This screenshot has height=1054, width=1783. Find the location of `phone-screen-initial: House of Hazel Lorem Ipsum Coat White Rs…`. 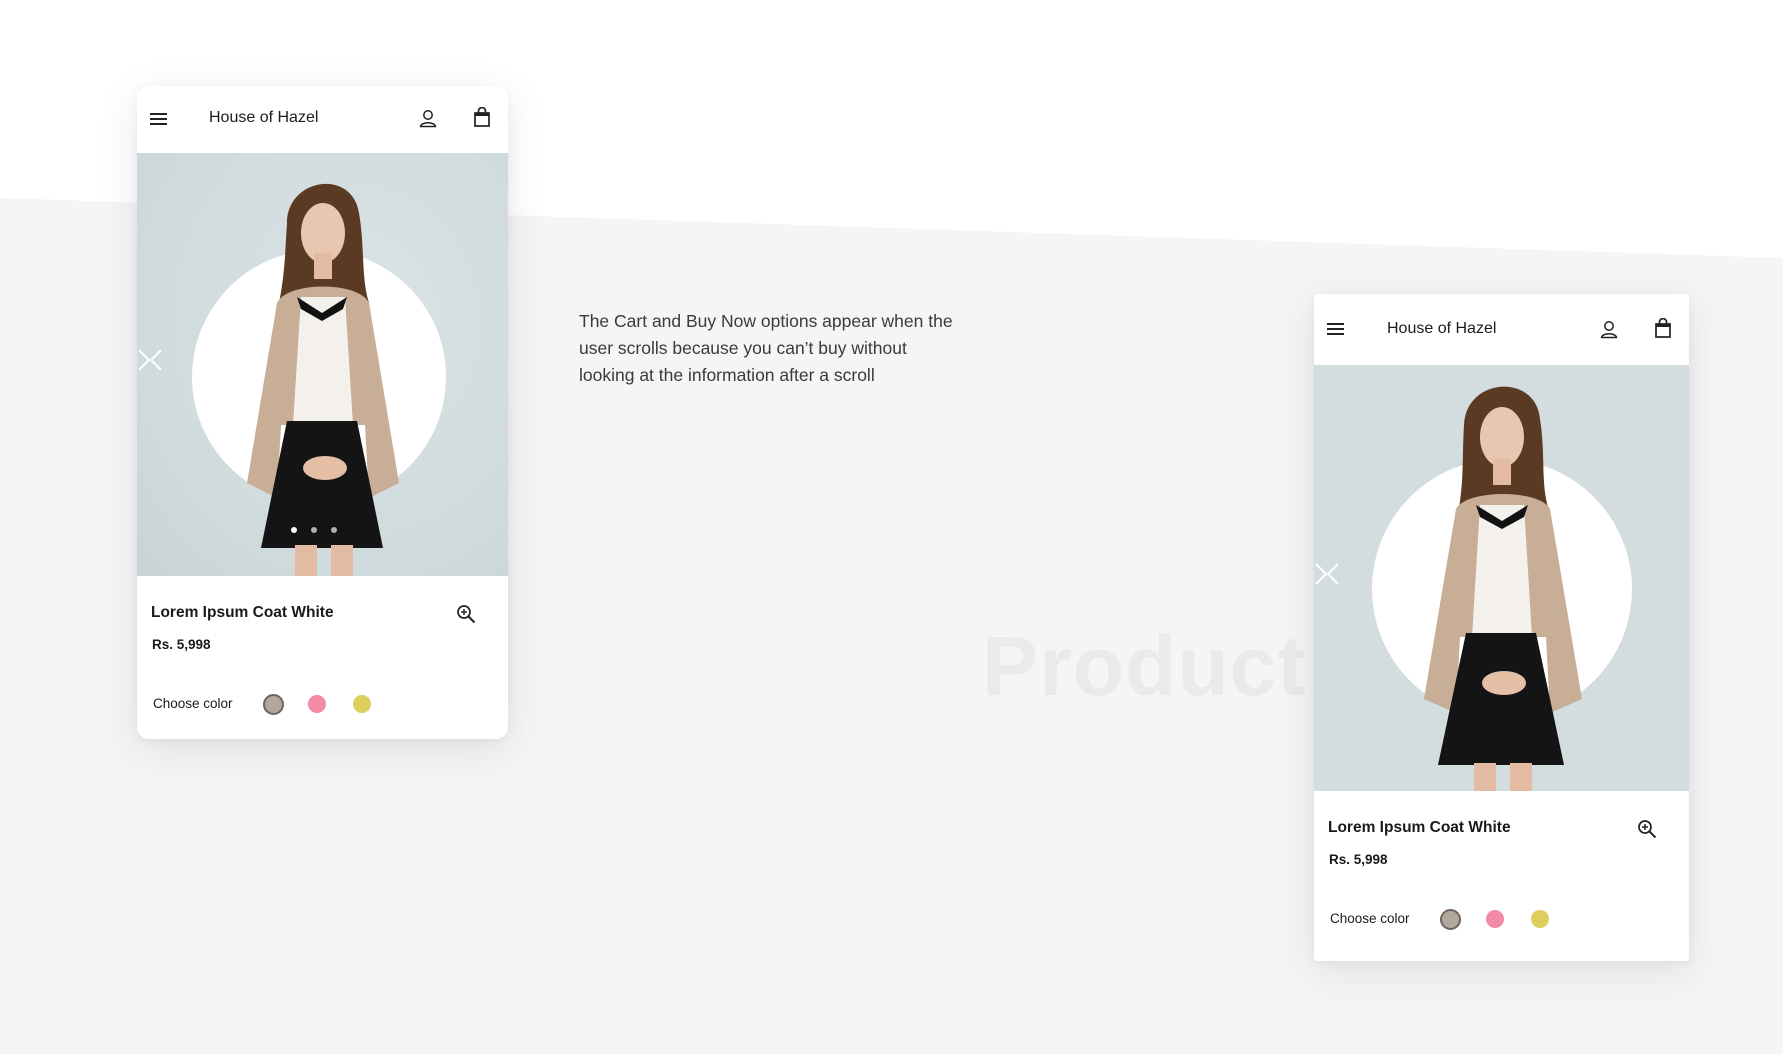

phone-screen-initial: House of Hazel Lorem Ipsum Coat White Rs… is located at coordinates (322, 412).